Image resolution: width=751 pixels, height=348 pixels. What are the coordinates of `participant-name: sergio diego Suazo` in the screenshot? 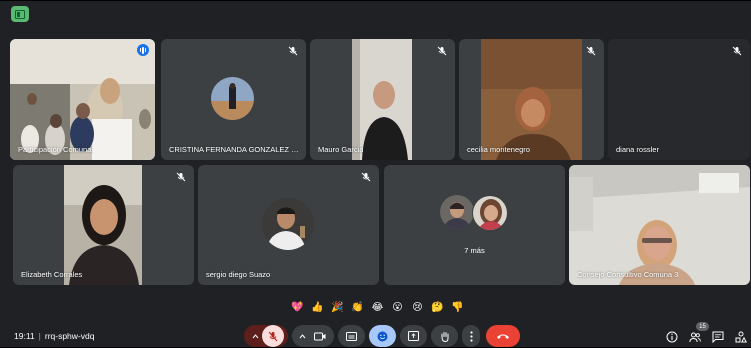 It's located at (238, 274).